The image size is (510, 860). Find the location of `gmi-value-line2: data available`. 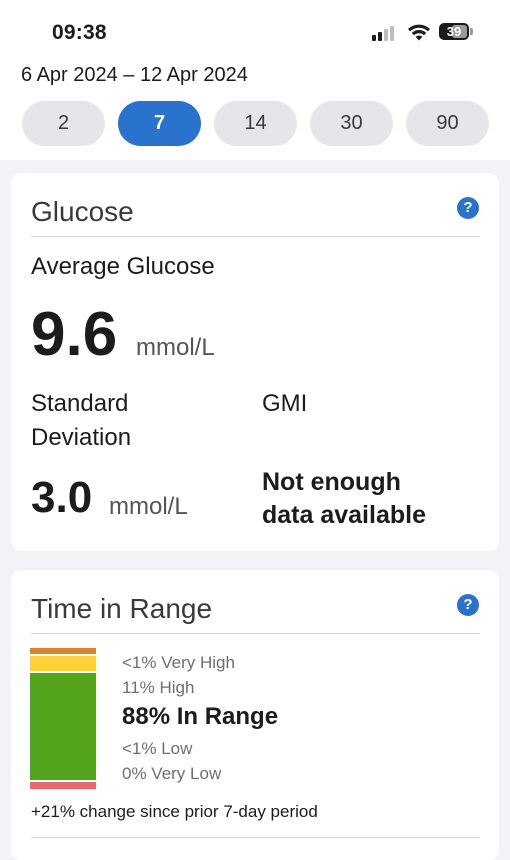

gmi-value-line2: data available is located at coordinates (344, 515).